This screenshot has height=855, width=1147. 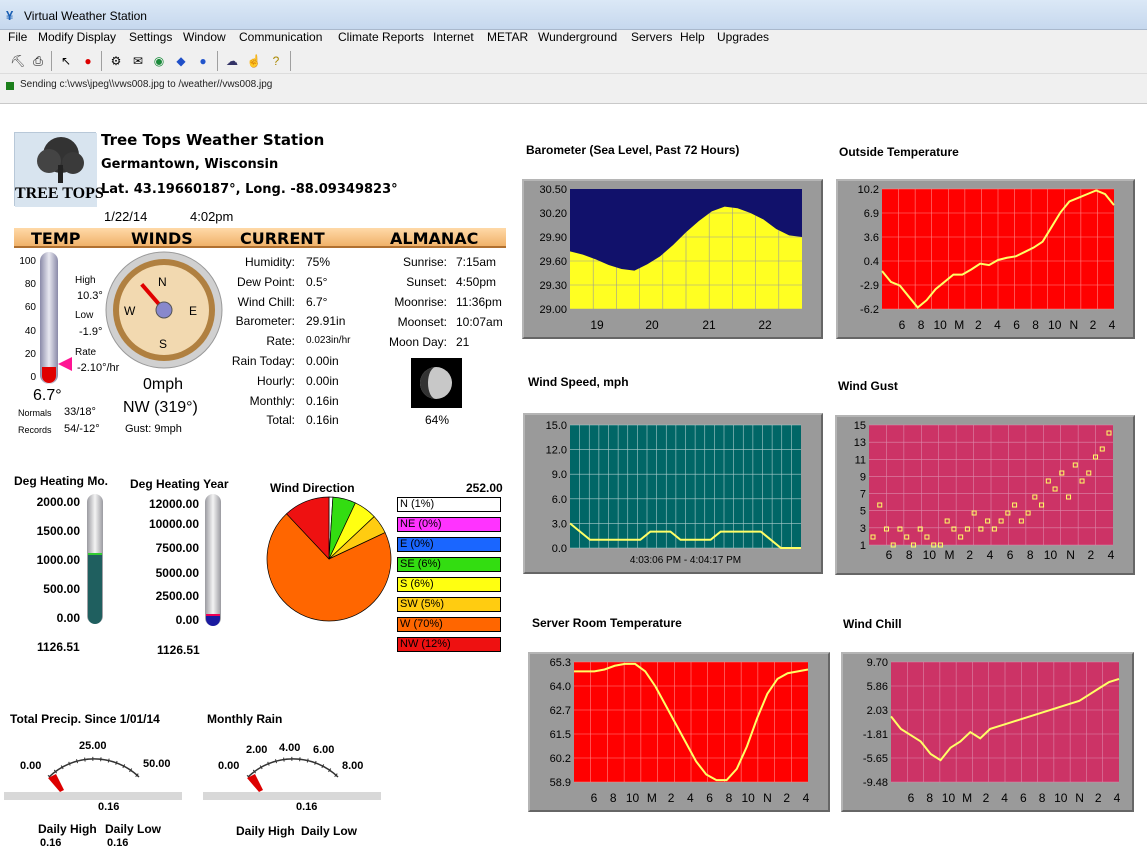 I want to click on y-tick-label: 30.20, so click(x=553, y=214).